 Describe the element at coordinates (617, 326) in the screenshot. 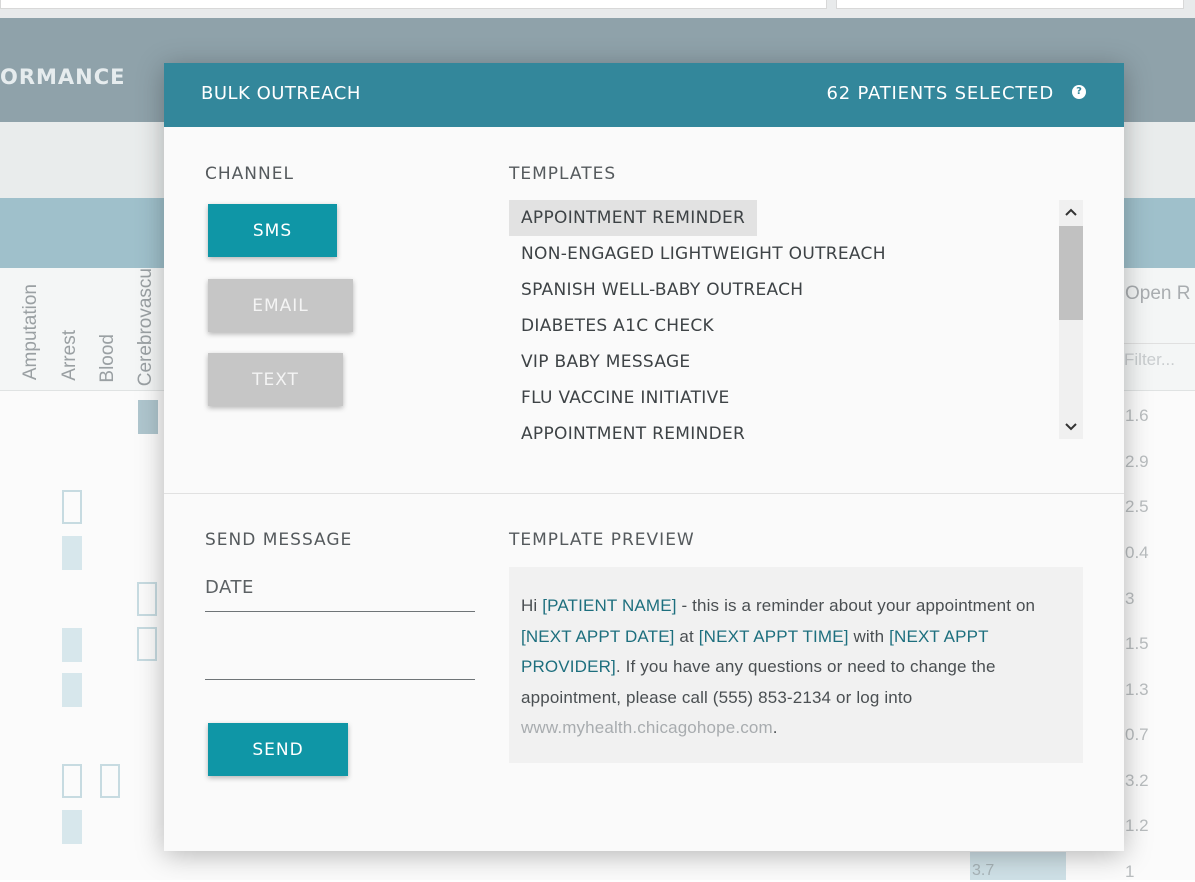

I see `template-item: DIABETES A1C CHECK` at that location.